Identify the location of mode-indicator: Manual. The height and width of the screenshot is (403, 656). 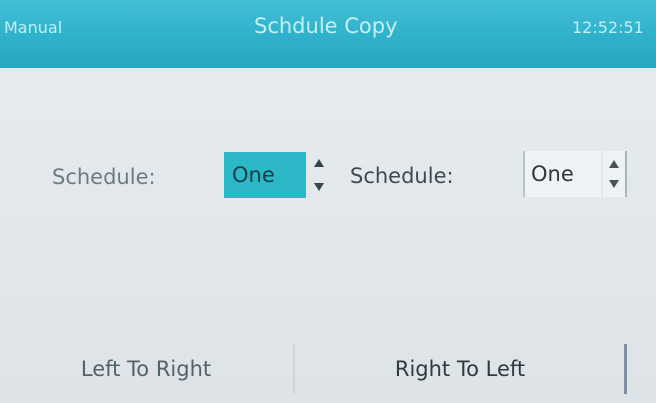
(33, 27).